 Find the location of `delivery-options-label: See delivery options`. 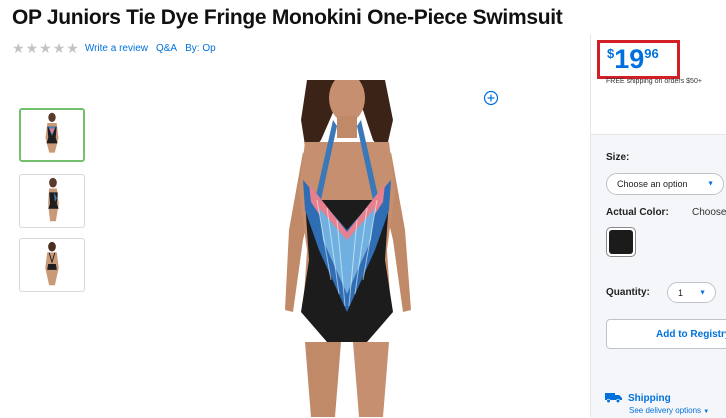

delivery-options-label: See delivery options is located at coordinates (665, 410).